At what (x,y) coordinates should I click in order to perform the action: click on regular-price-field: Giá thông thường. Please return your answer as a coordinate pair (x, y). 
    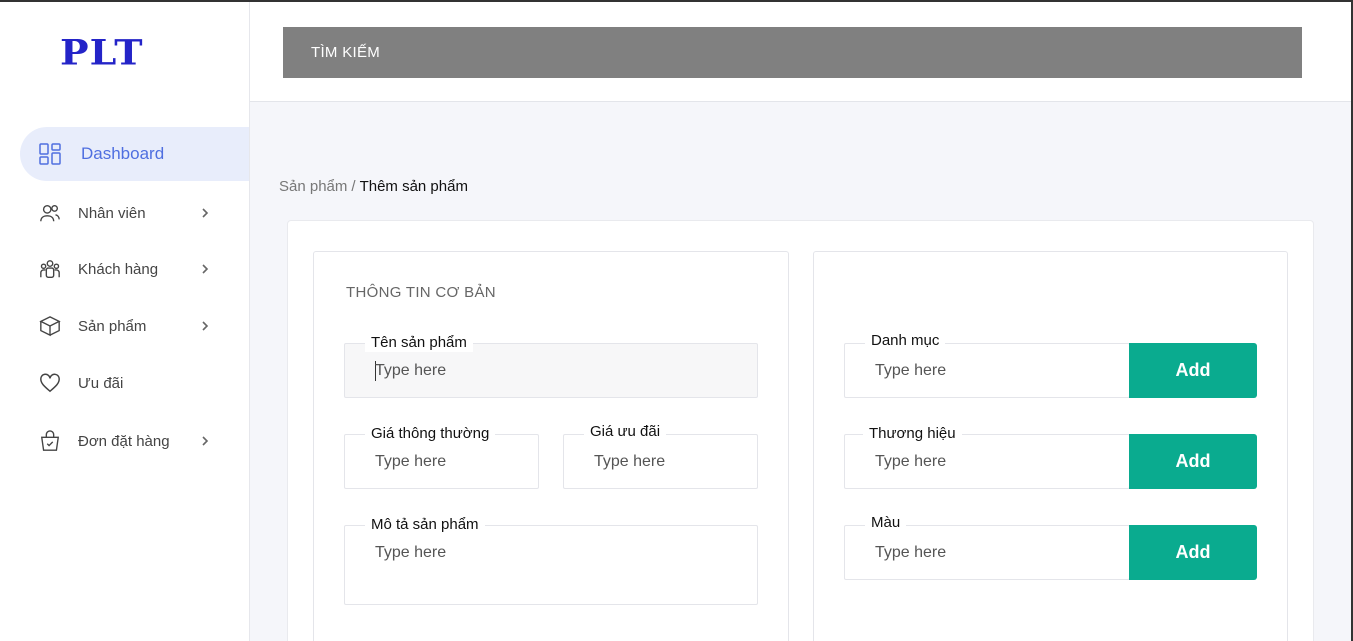
    Looking at the image, I should click on (441, 457).